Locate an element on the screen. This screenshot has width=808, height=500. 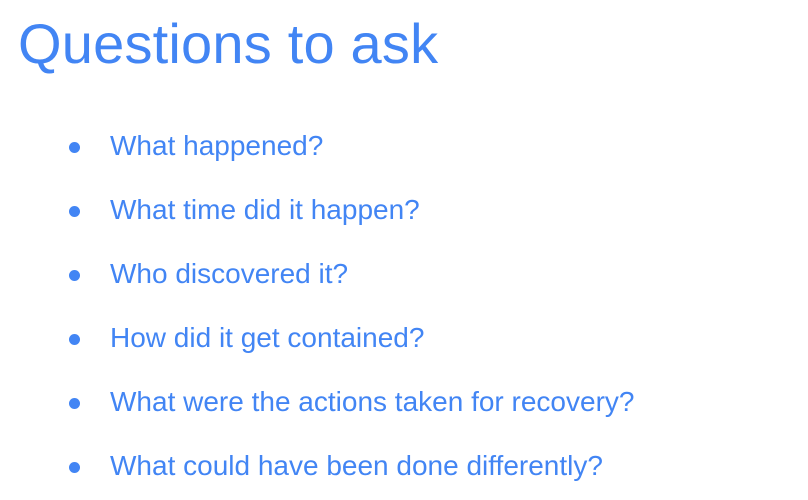
list-item: What time did it happen? is located at coordinates (404, 210).